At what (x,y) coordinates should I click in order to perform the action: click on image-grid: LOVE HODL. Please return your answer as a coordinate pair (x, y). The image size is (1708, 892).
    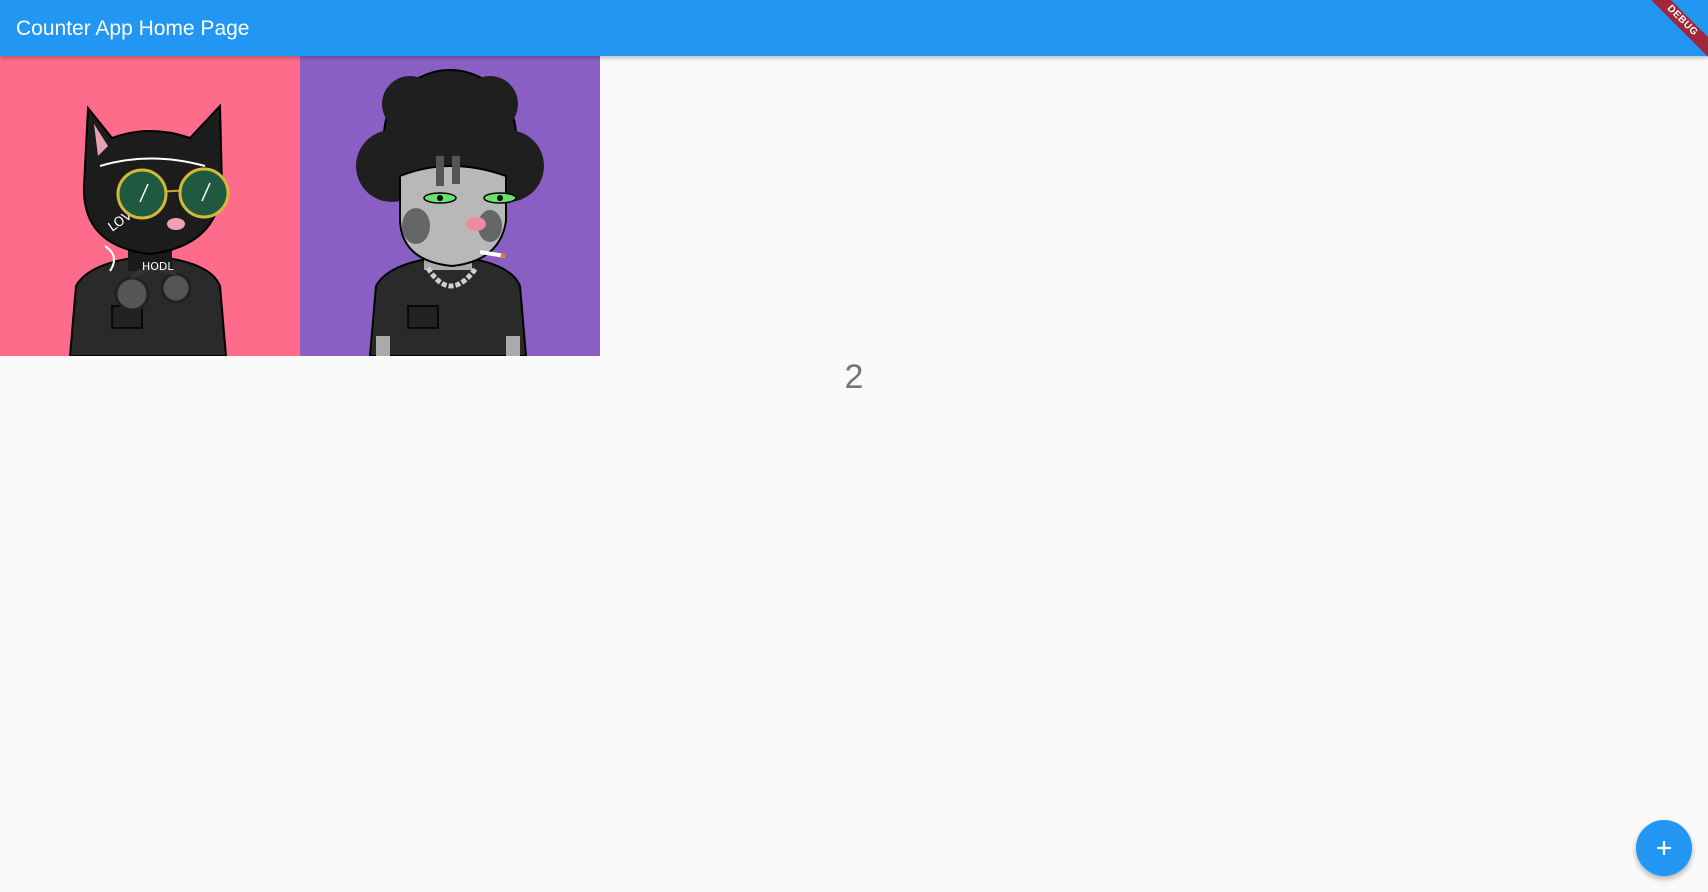
    Looking at the image, I should click on (300, 206).